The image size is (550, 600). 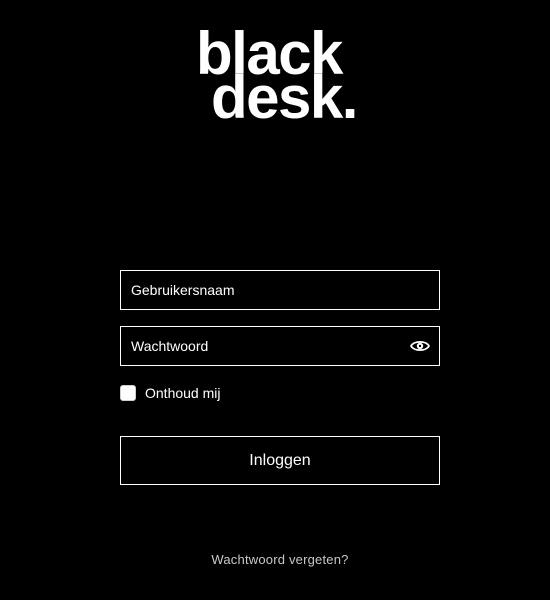 What do you see at coordinates (275, 559) in the screenshot?
I see `forgot-password-link: Wachtwoord vergeten?` at bounding box center [275, 559].